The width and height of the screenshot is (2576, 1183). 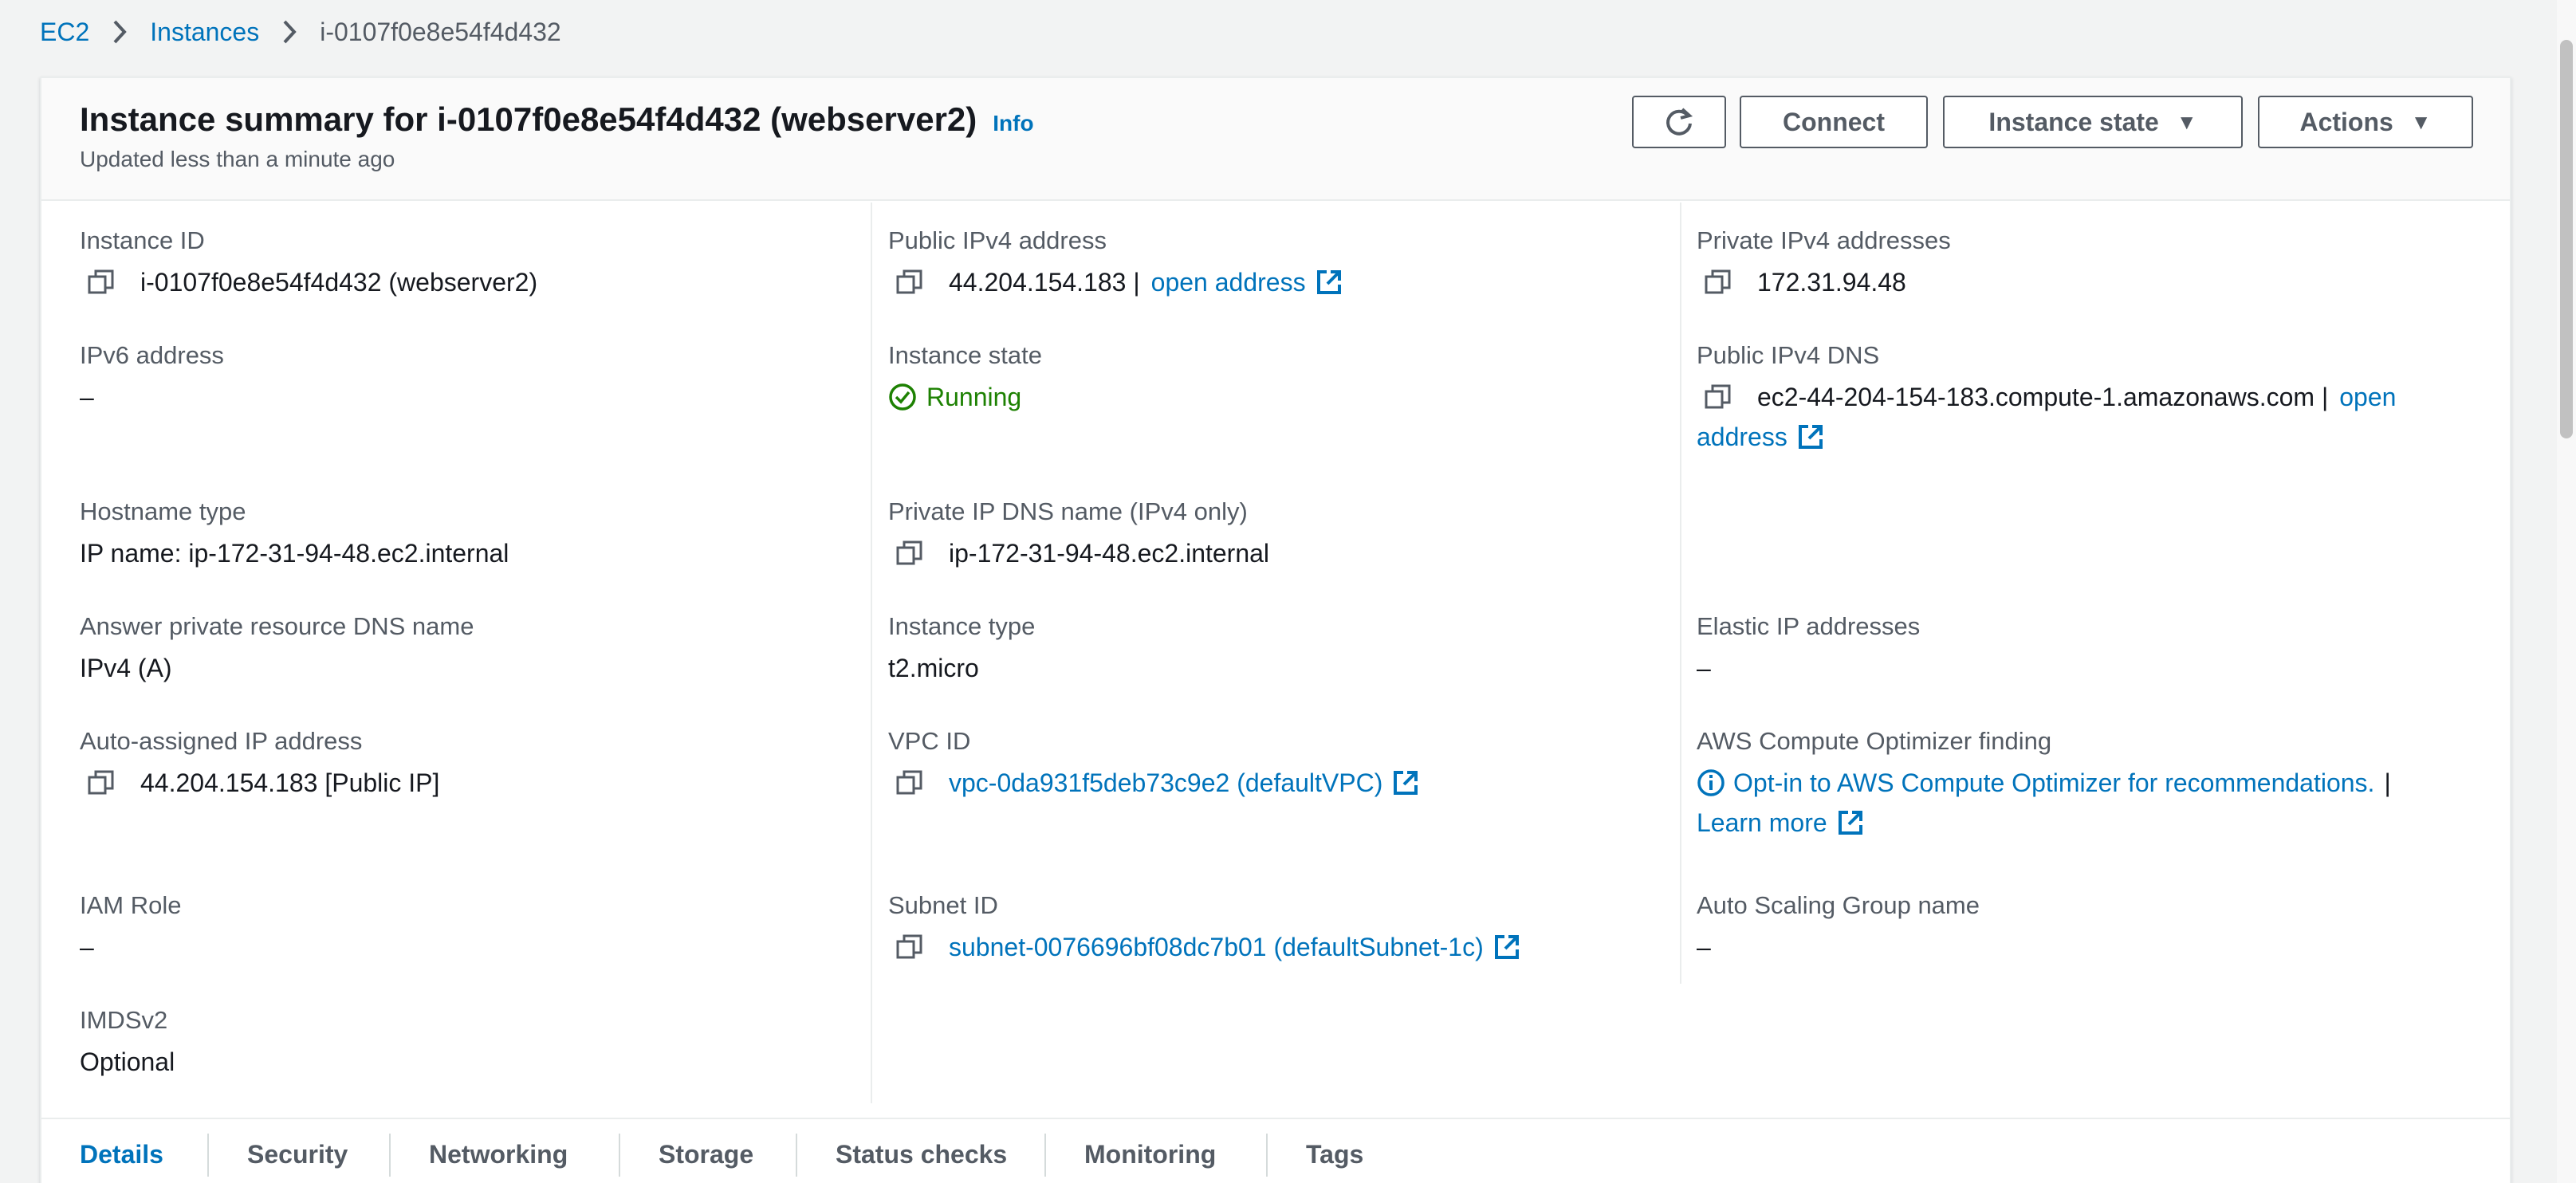 I want to click on field-label: Answer private resource DNS name, so click(x=277, y=626).